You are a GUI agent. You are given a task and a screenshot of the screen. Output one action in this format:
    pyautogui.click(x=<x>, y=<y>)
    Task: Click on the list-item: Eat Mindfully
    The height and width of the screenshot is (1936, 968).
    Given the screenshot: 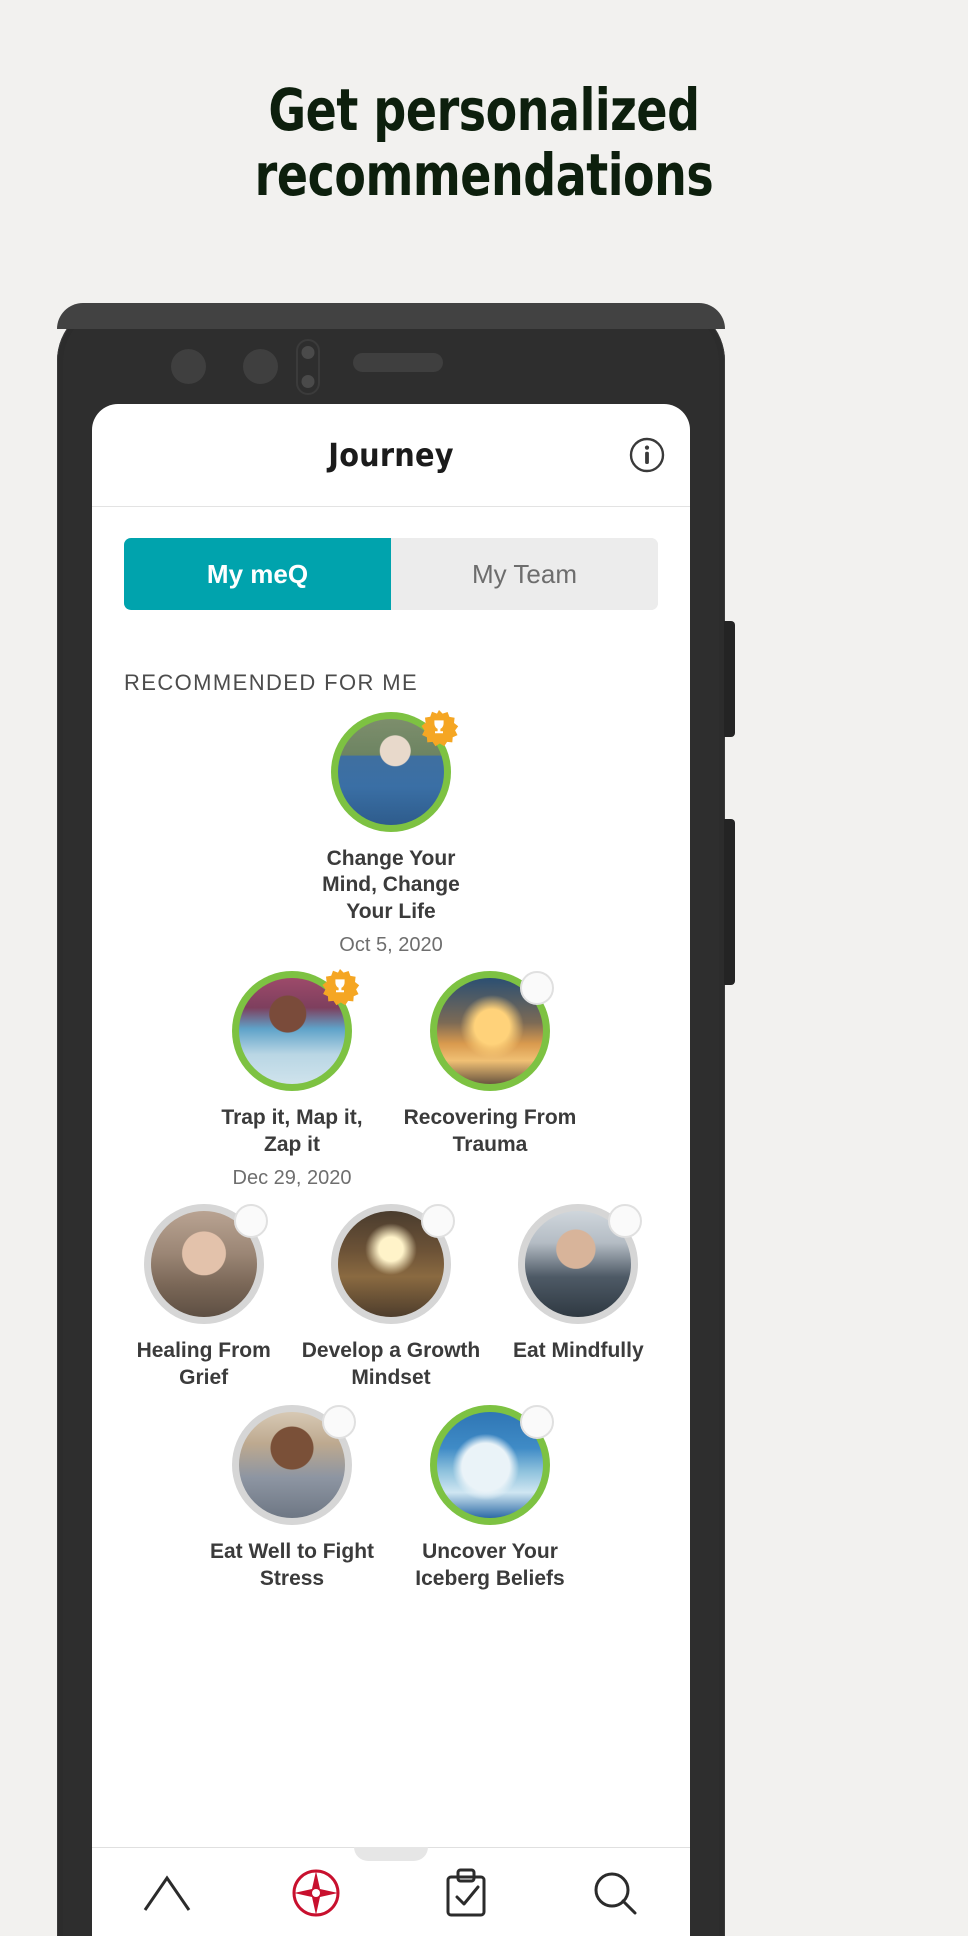 What is the action you would take?
    pyautogui.click(x=578, y=1297)
    